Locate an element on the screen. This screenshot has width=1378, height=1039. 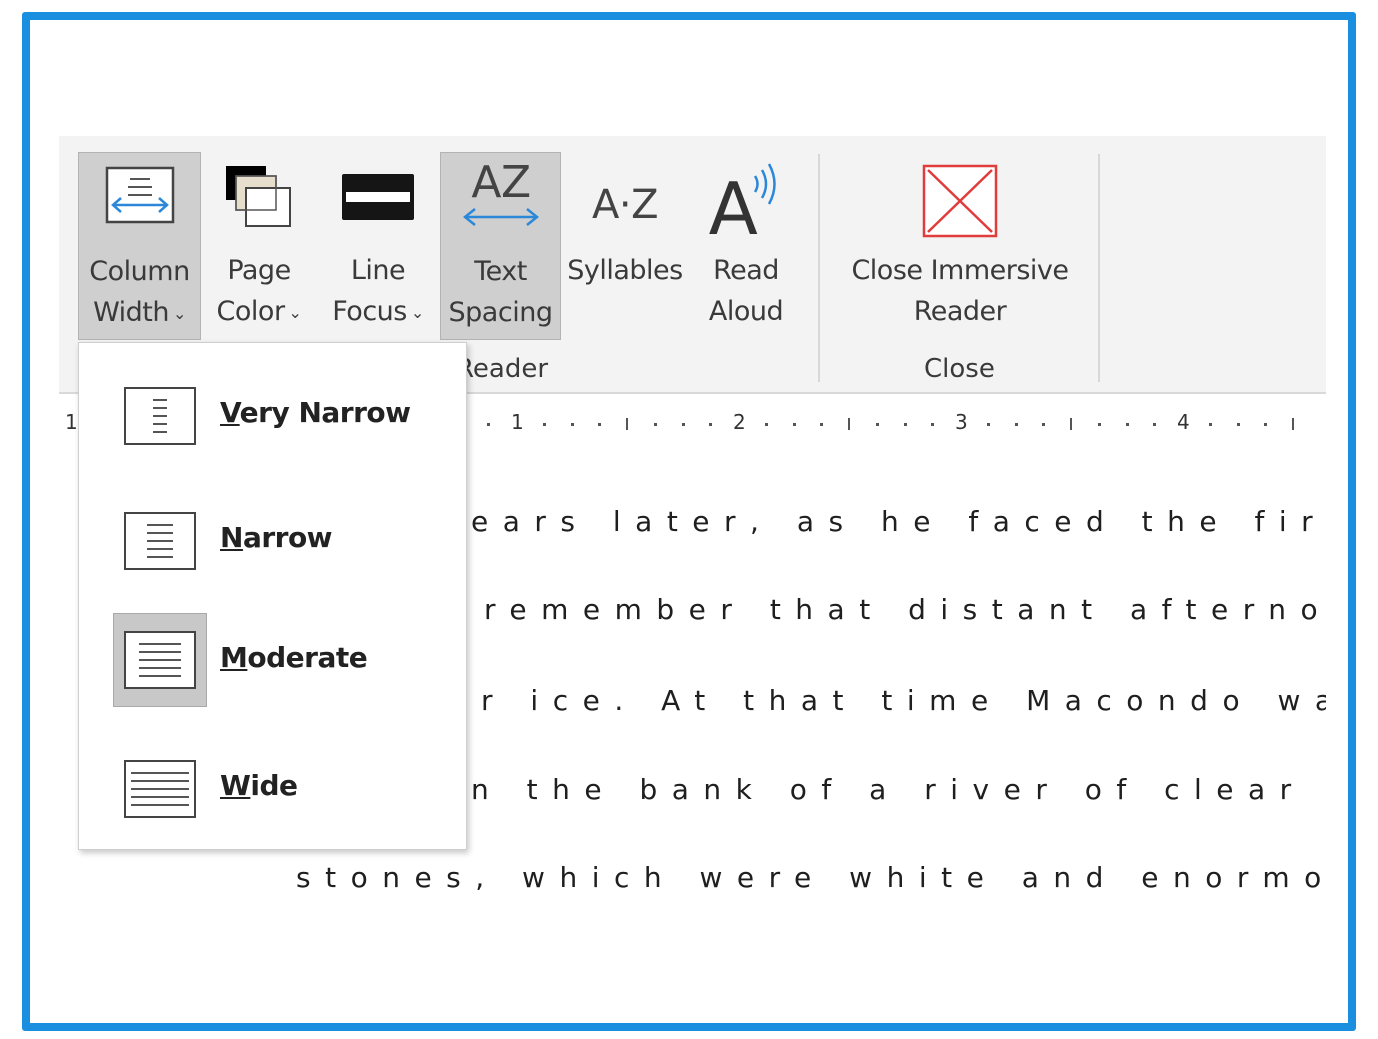
close-immersive-reader-label: Close Immersive Reader is located at coordinates (960, 291).